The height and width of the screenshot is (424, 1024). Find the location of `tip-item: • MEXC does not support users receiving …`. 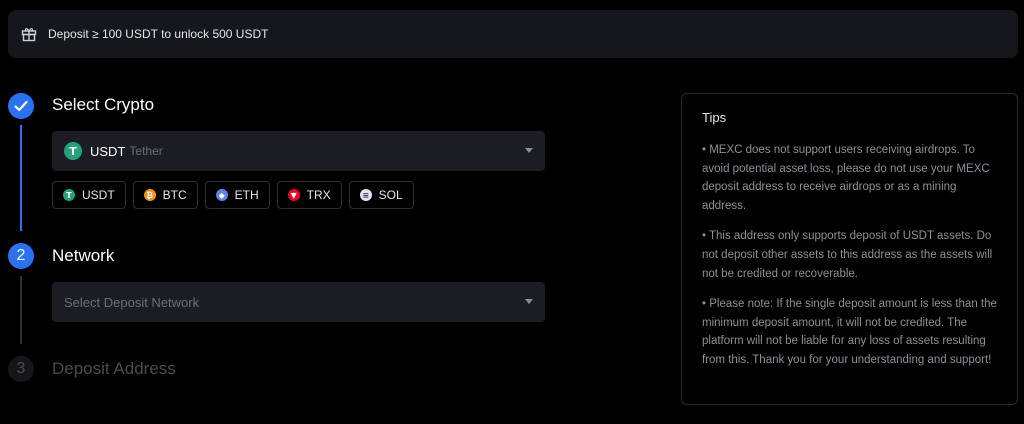

tip-item: • MEXC does not support users receiving … is located at coordinates (846, 178).